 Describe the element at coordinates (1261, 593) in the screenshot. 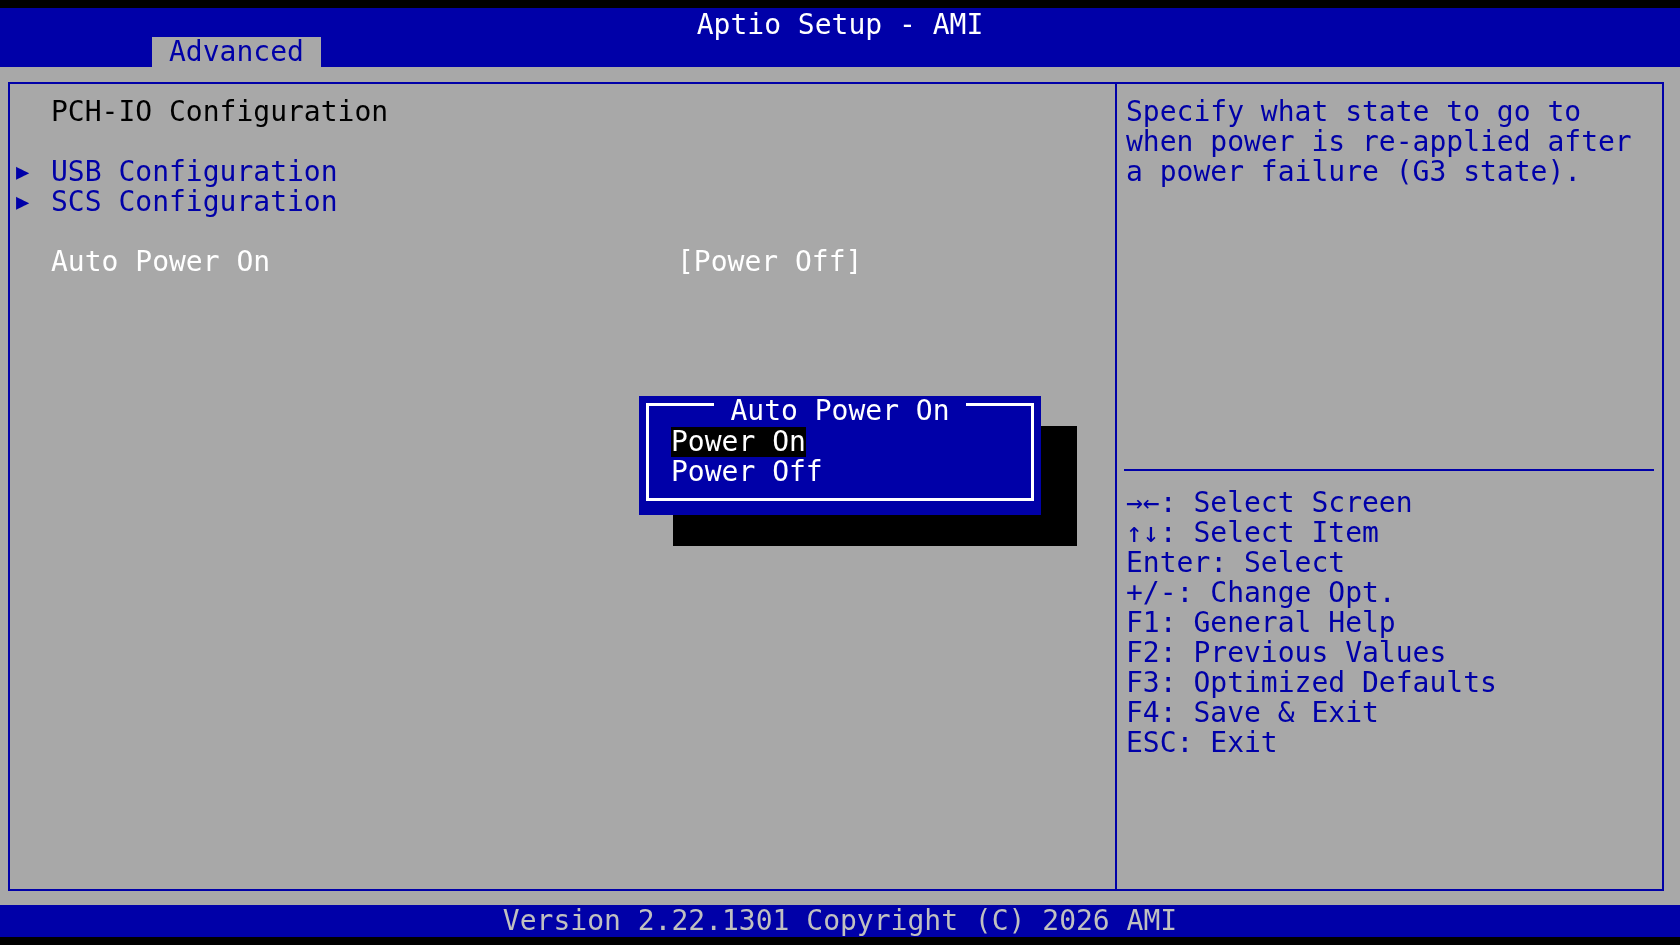

I see `key-hint: +/-: Change Opt.` at that location.